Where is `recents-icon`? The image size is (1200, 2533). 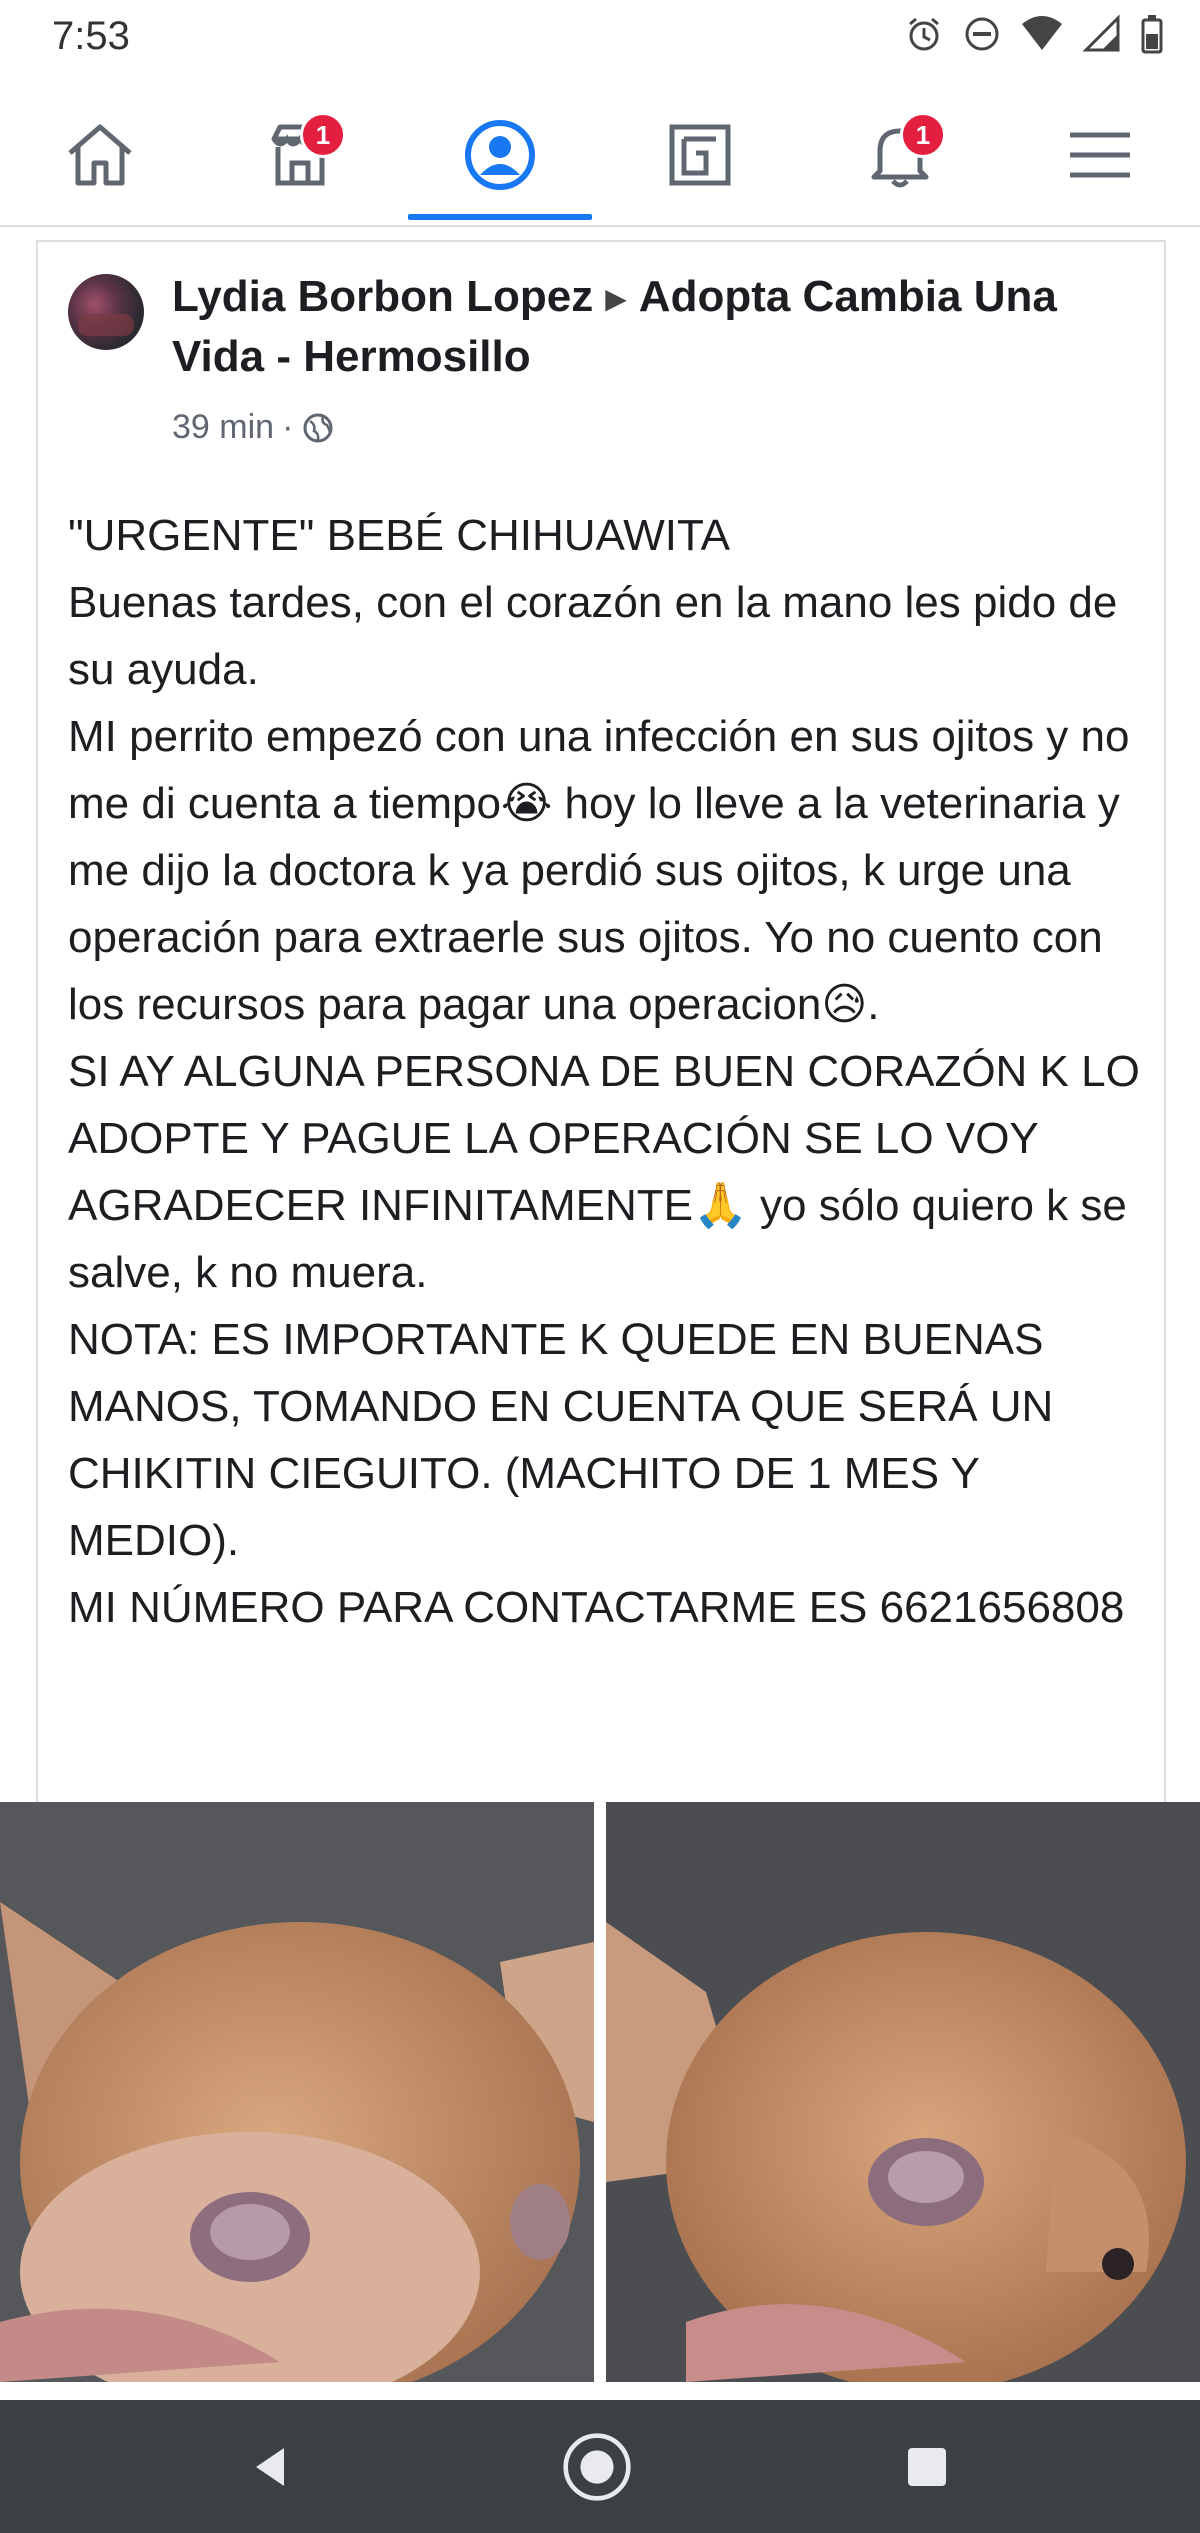
recents-icon is located at coordinates (927, 2467).